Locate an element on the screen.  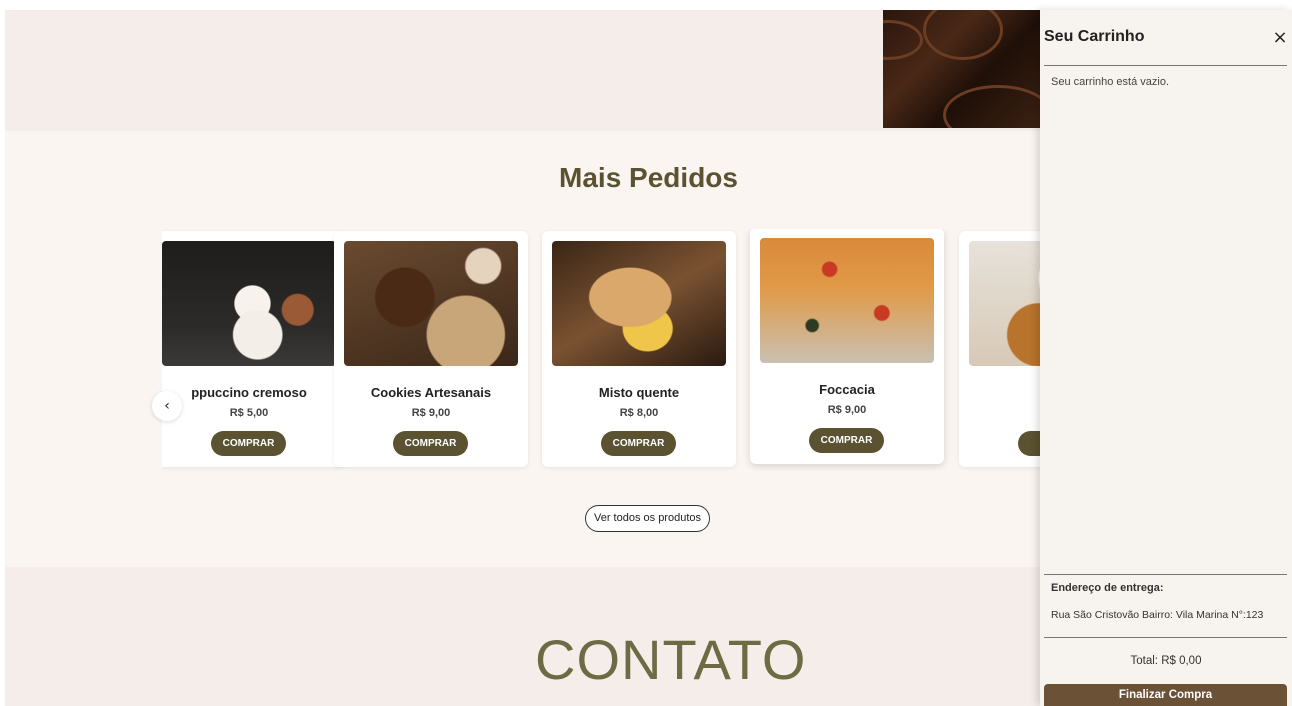
product-card: W R CO is located at coordinates (999, 349).